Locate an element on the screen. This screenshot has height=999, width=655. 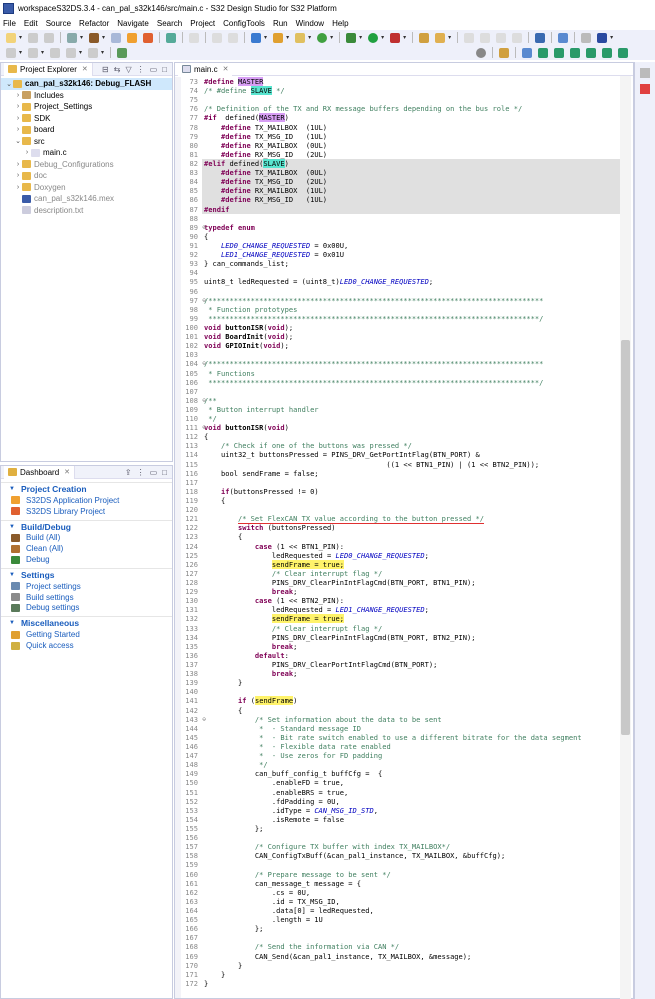
dashboard-link: S32DS Application Project is located at coordinates (86, 500).